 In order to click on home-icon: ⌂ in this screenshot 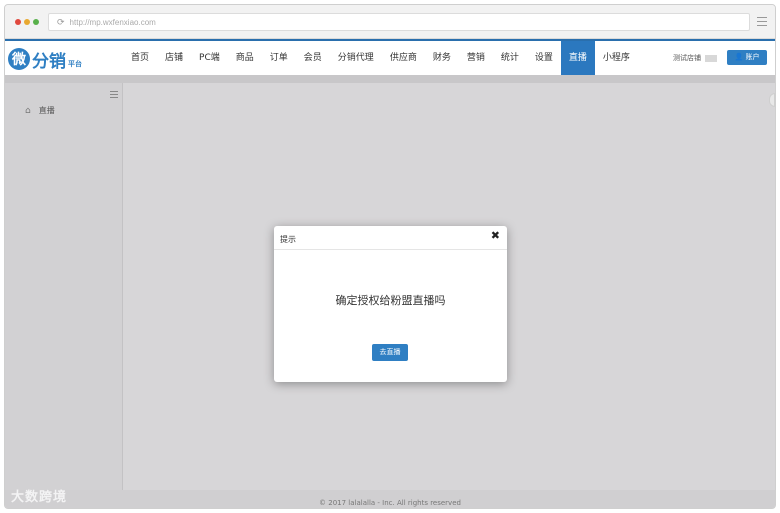, I will do `click(28, 110)`.